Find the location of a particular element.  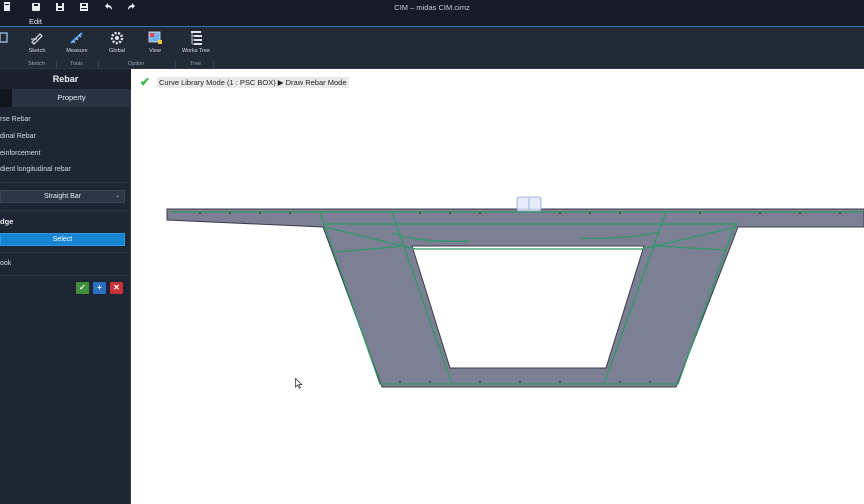

origin-marker is located at coordinates (529, 204).